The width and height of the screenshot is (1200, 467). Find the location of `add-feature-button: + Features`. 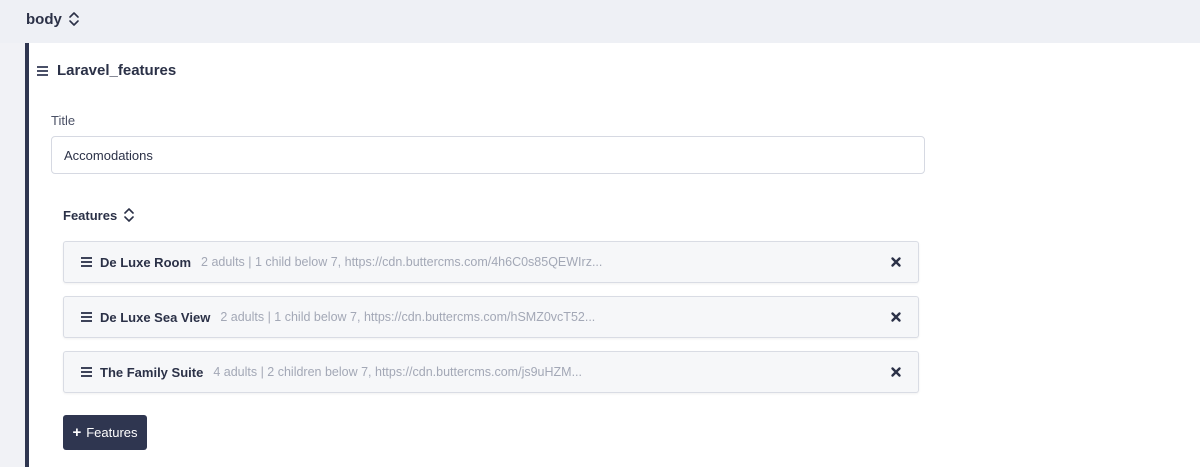

add-feature-button: + Features is located at coordinates (105, 432).